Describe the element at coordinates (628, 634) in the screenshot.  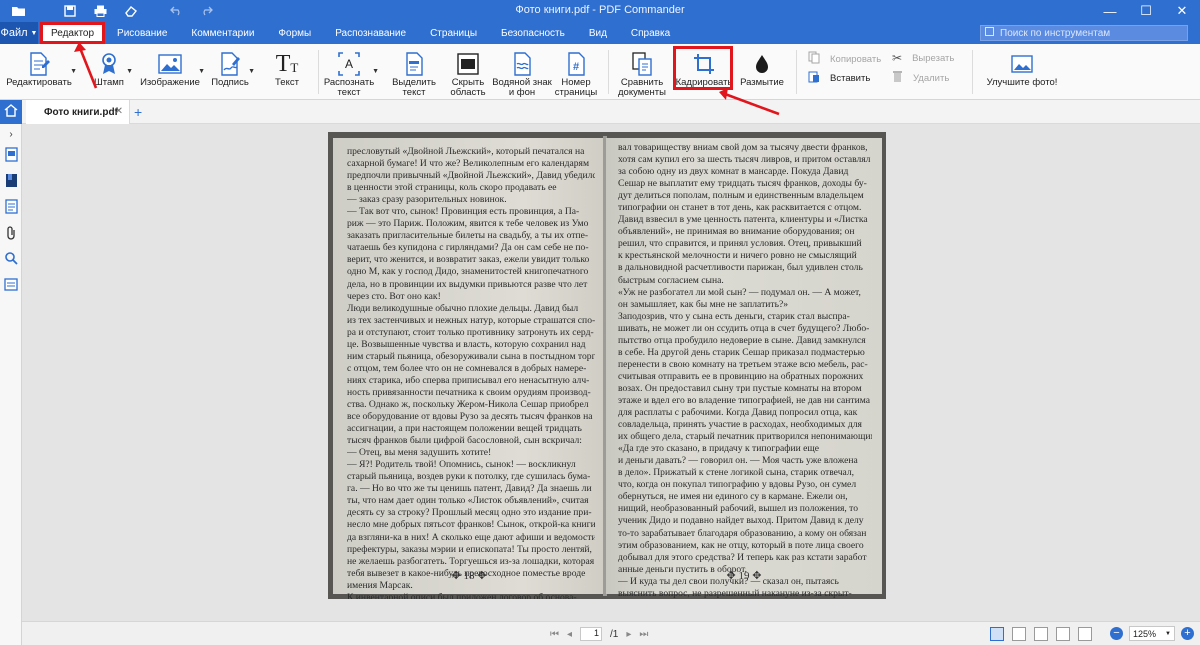
I see `next-page-icon: ▸` at that location.